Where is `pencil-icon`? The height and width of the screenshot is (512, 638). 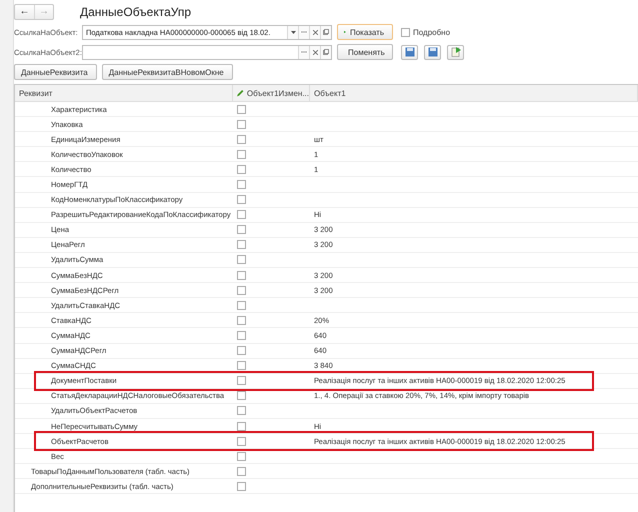
pencil-icon is located at coordinates (240, 93).